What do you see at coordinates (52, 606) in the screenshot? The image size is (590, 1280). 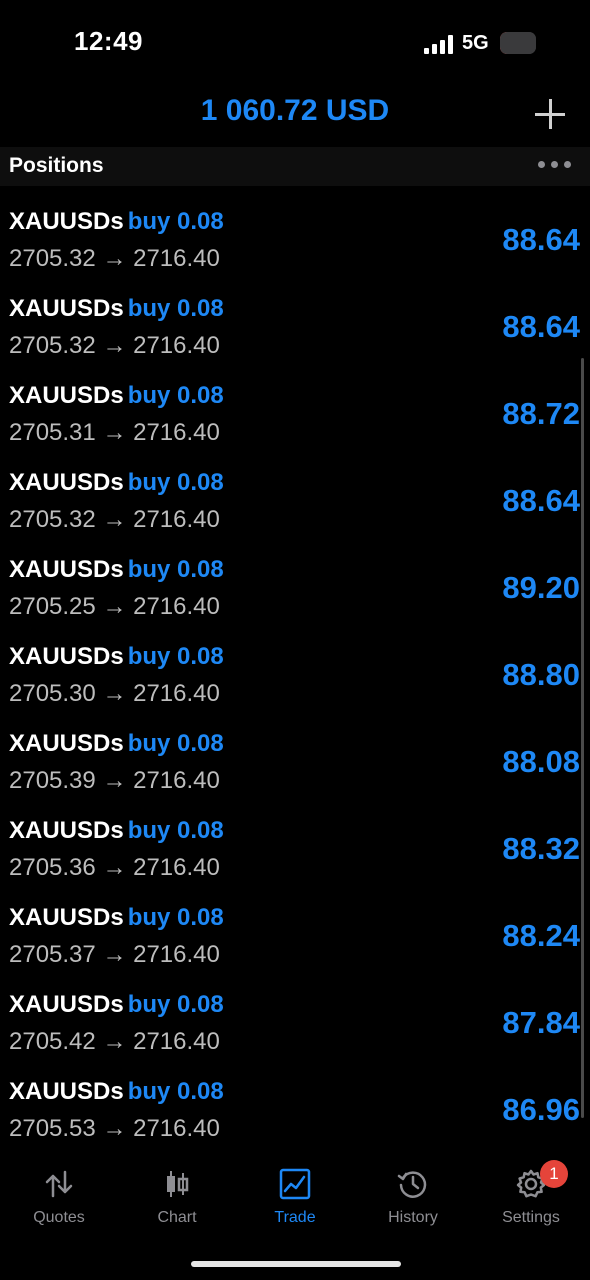 I see `open-price: 2705.25` at bounding box center [52, 606].